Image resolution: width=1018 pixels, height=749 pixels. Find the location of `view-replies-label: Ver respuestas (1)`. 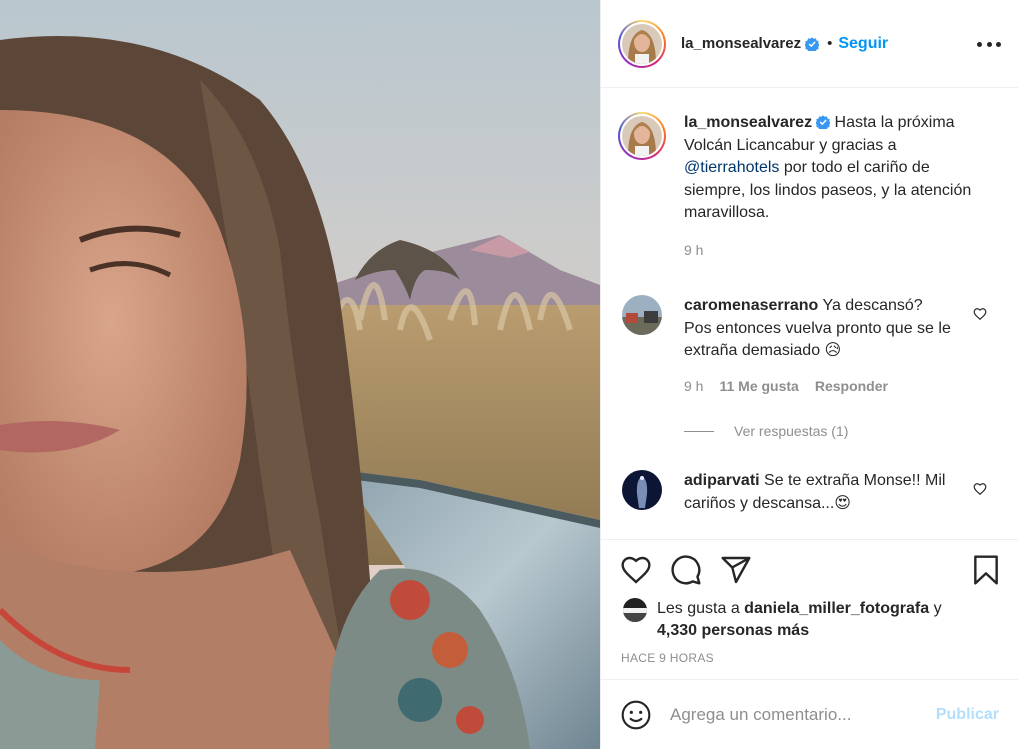

view-replies-label: Ver respuestas (1) is located at coordinates (791, 431).